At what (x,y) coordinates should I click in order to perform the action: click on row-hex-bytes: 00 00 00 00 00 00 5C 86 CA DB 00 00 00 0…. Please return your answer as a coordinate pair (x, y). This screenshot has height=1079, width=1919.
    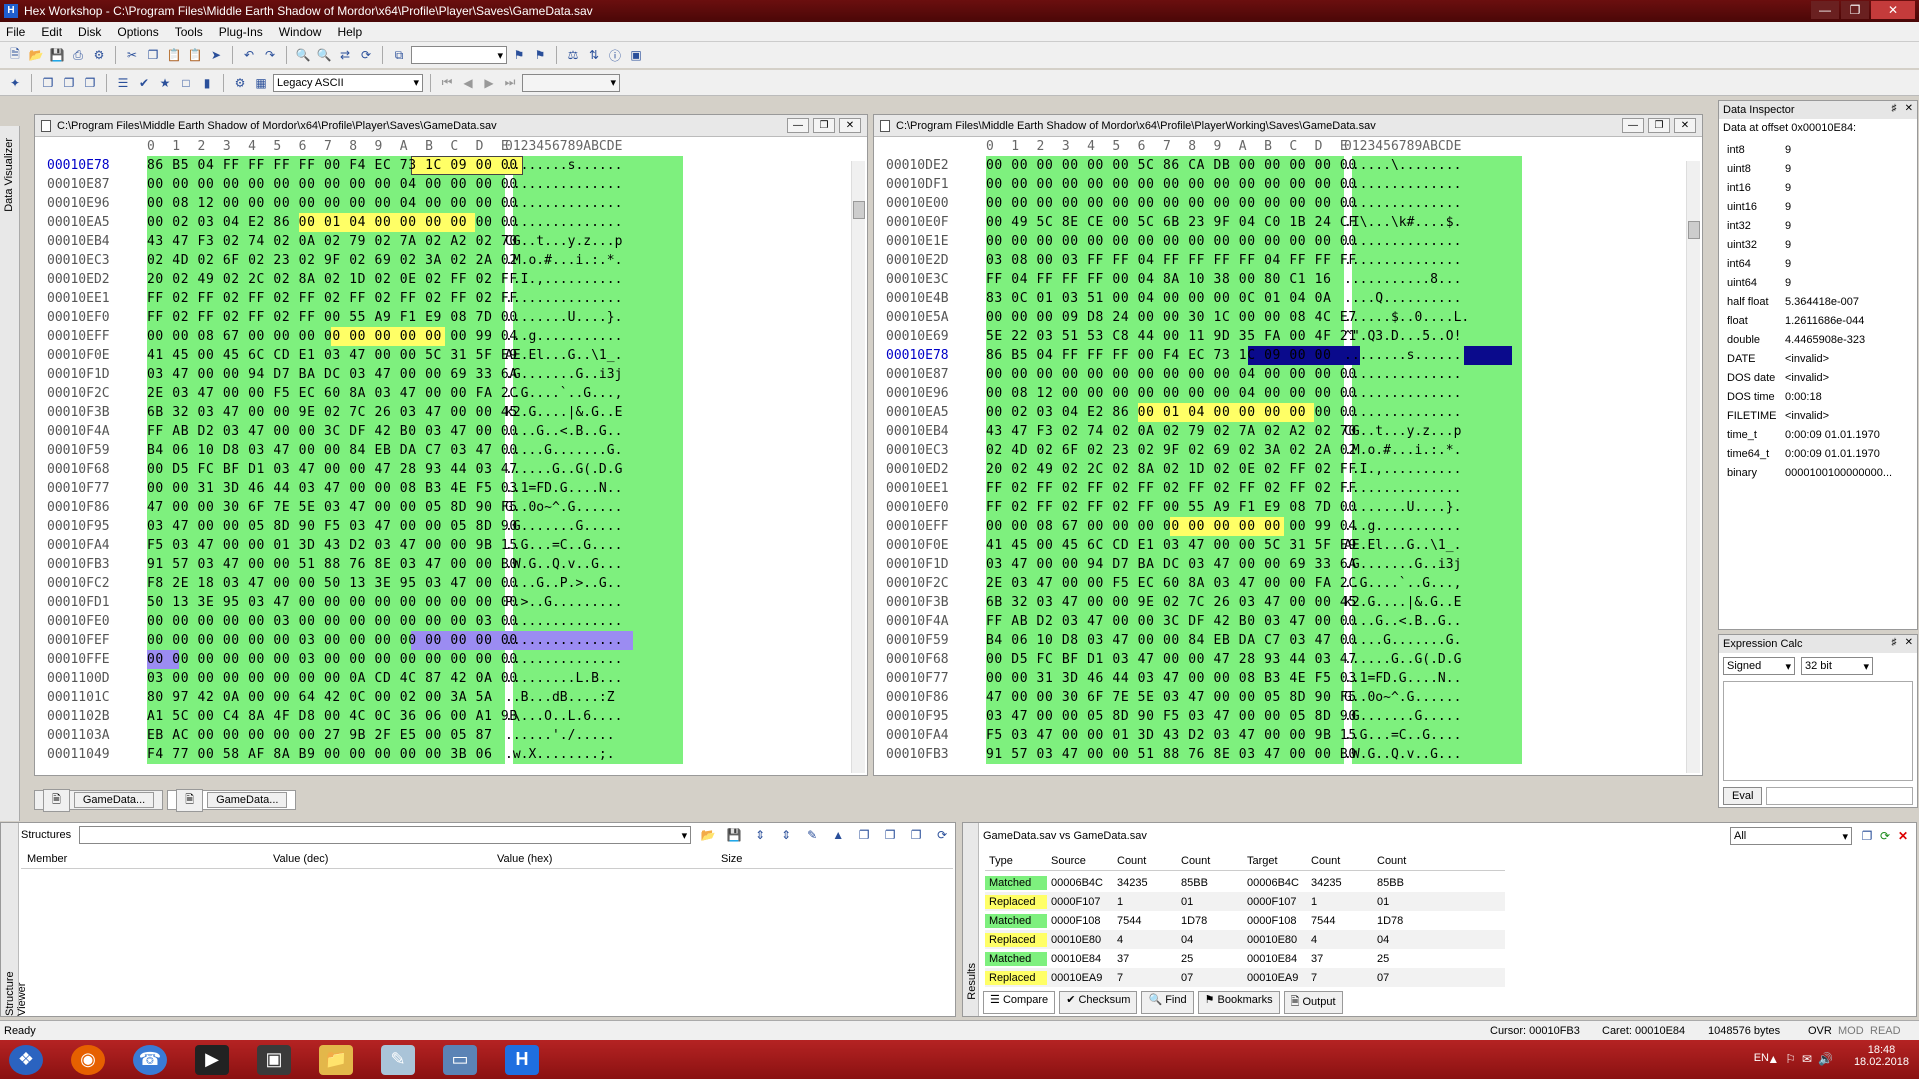
    Looking at the image, I should click on (1167, 165).